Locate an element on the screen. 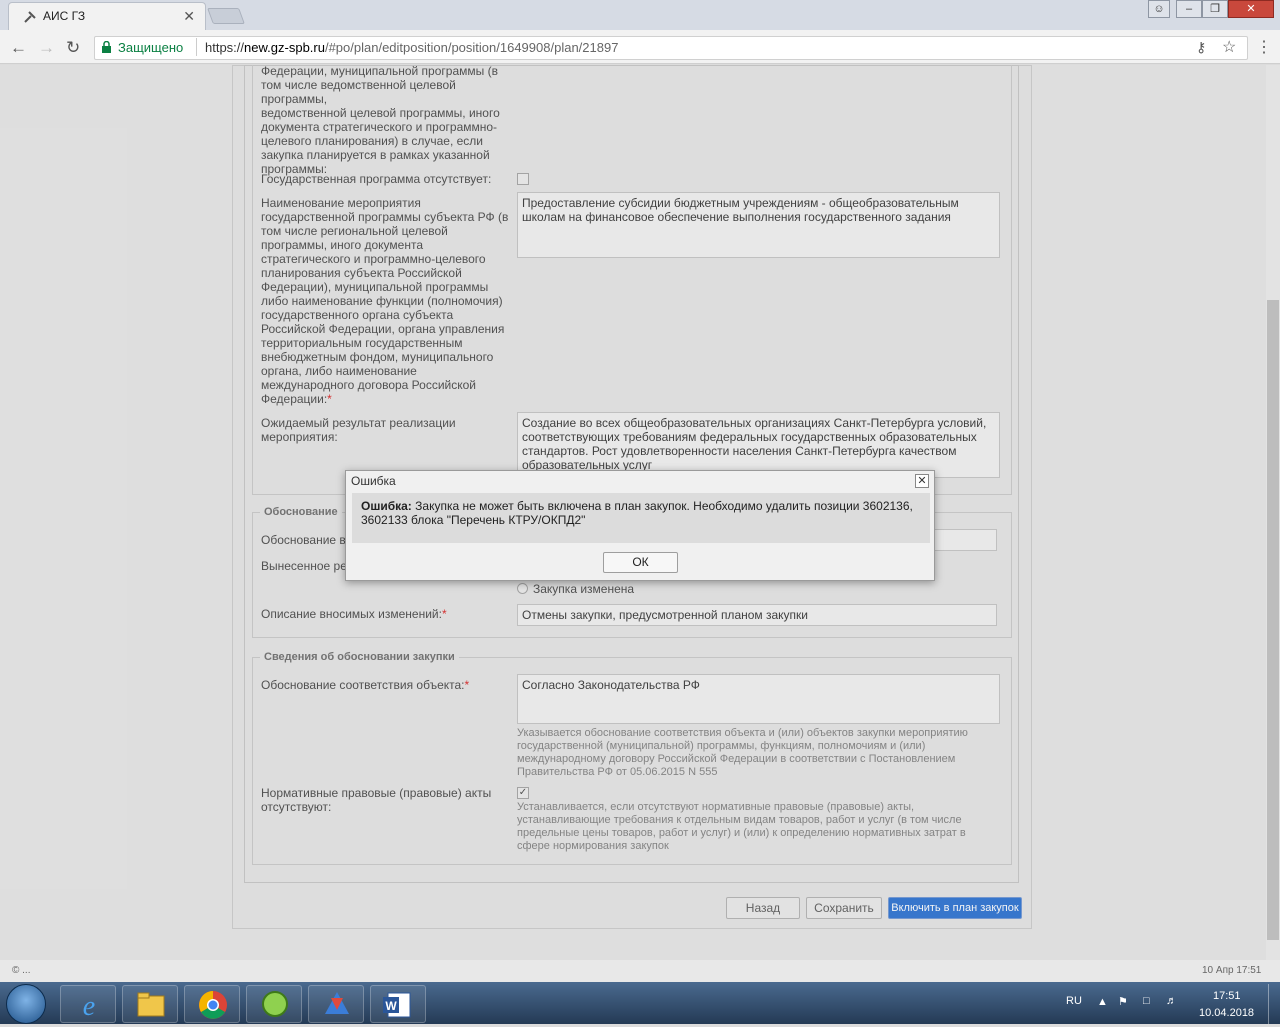  network-icon: □ is located at coordinates (1146, 1001).